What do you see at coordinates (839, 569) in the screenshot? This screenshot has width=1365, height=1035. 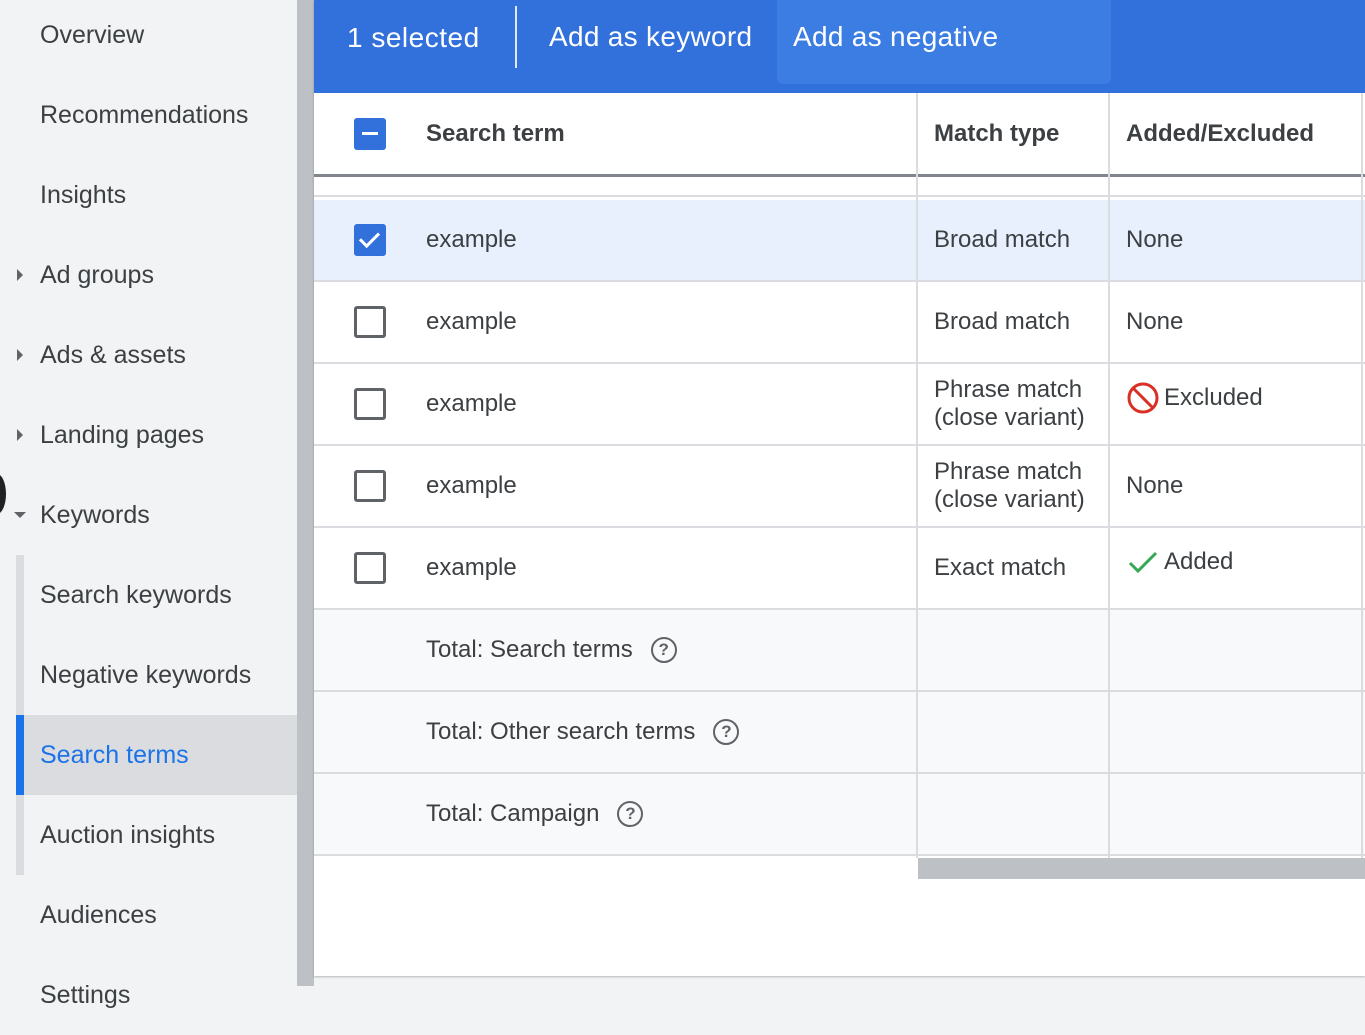 I see `table-row: example Exact match Added` at bounding box center [839, 569].